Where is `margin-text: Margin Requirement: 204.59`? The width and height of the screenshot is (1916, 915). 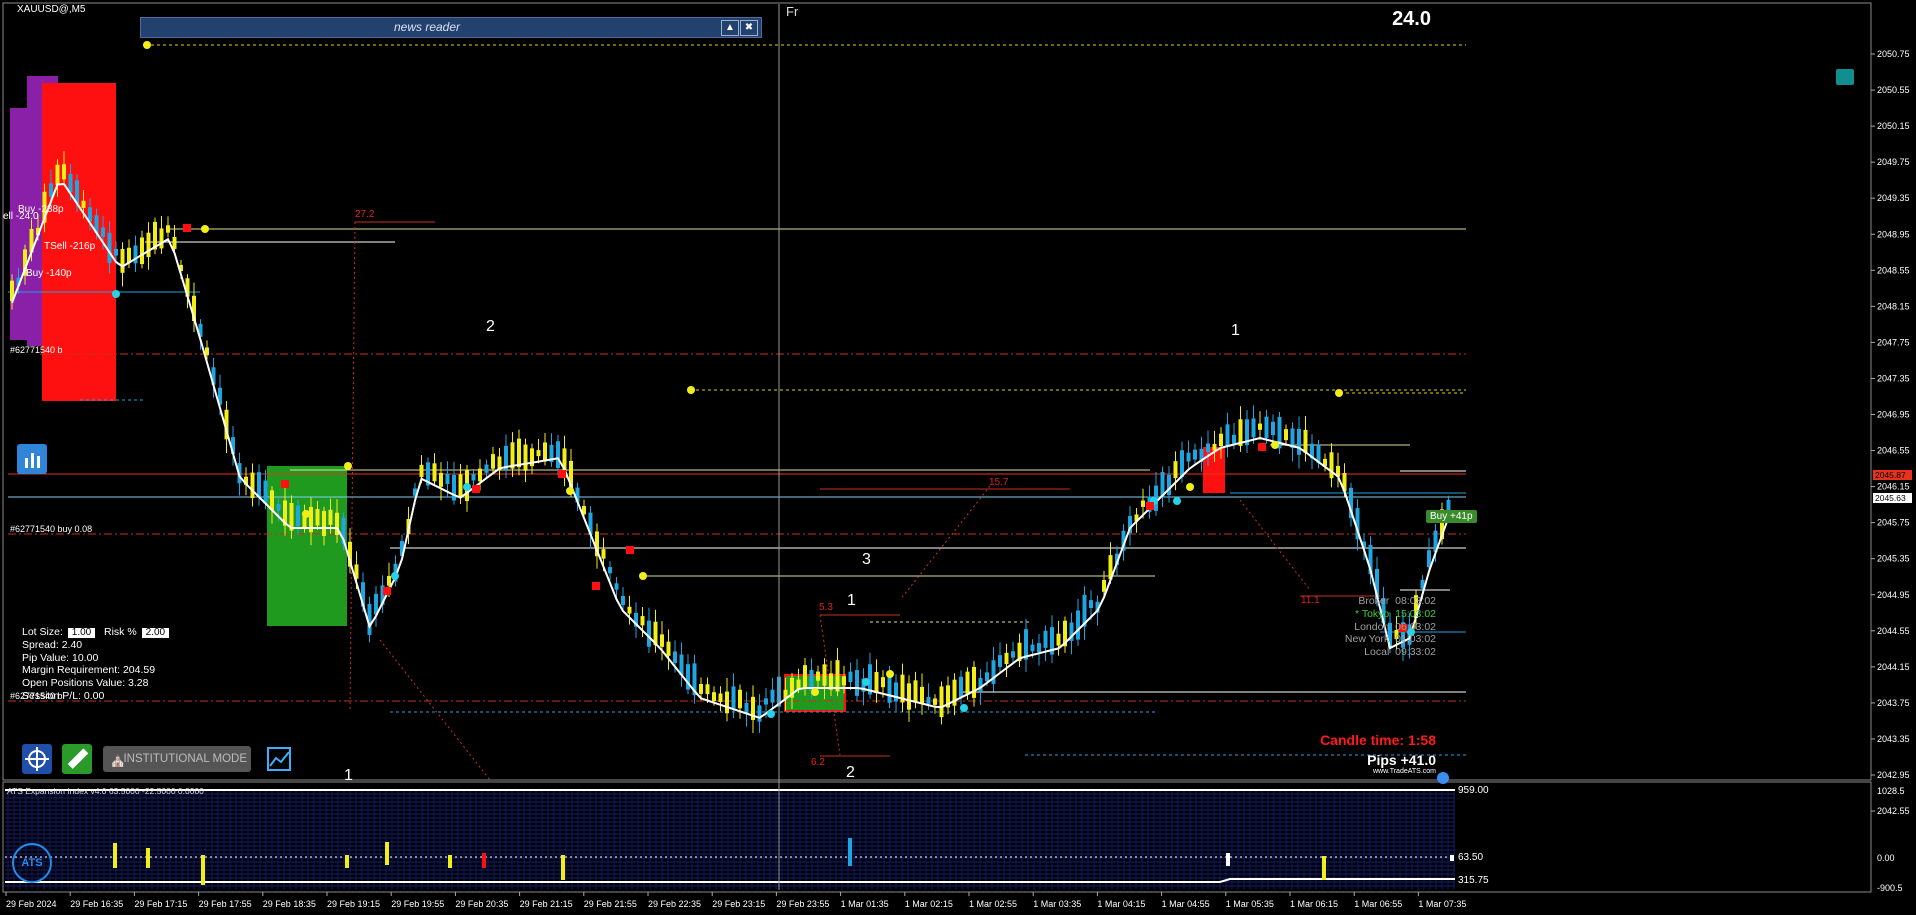 margin-text: Margin Requirement: 204.59 is located at coordinates (89, 670).